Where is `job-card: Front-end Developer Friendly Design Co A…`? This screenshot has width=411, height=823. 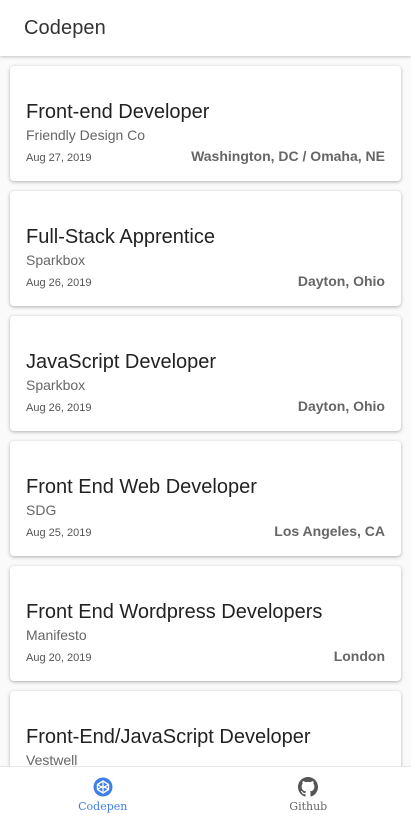
job-card: Front-end Developer Friendly Design Co A… is located at coordinates (205, 123).